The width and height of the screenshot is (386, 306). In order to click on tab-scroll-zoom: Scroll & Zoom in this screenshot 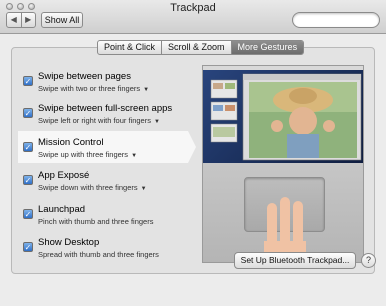, I will do `click(196, 47)`.